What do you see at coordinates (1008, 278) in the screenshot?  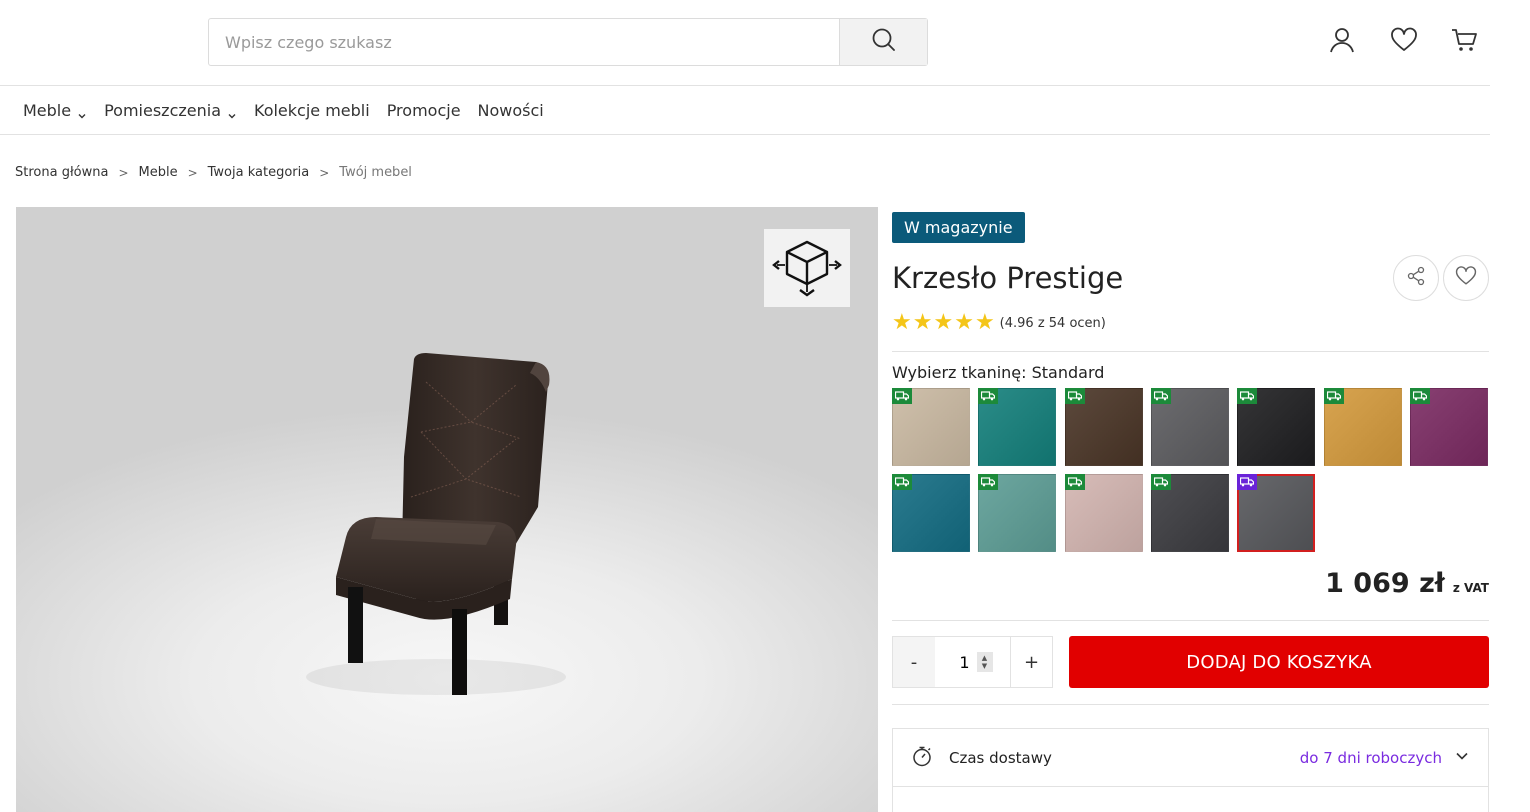 I see `product-title: Krzesło Prestige` at bounding box center [1008, 278].